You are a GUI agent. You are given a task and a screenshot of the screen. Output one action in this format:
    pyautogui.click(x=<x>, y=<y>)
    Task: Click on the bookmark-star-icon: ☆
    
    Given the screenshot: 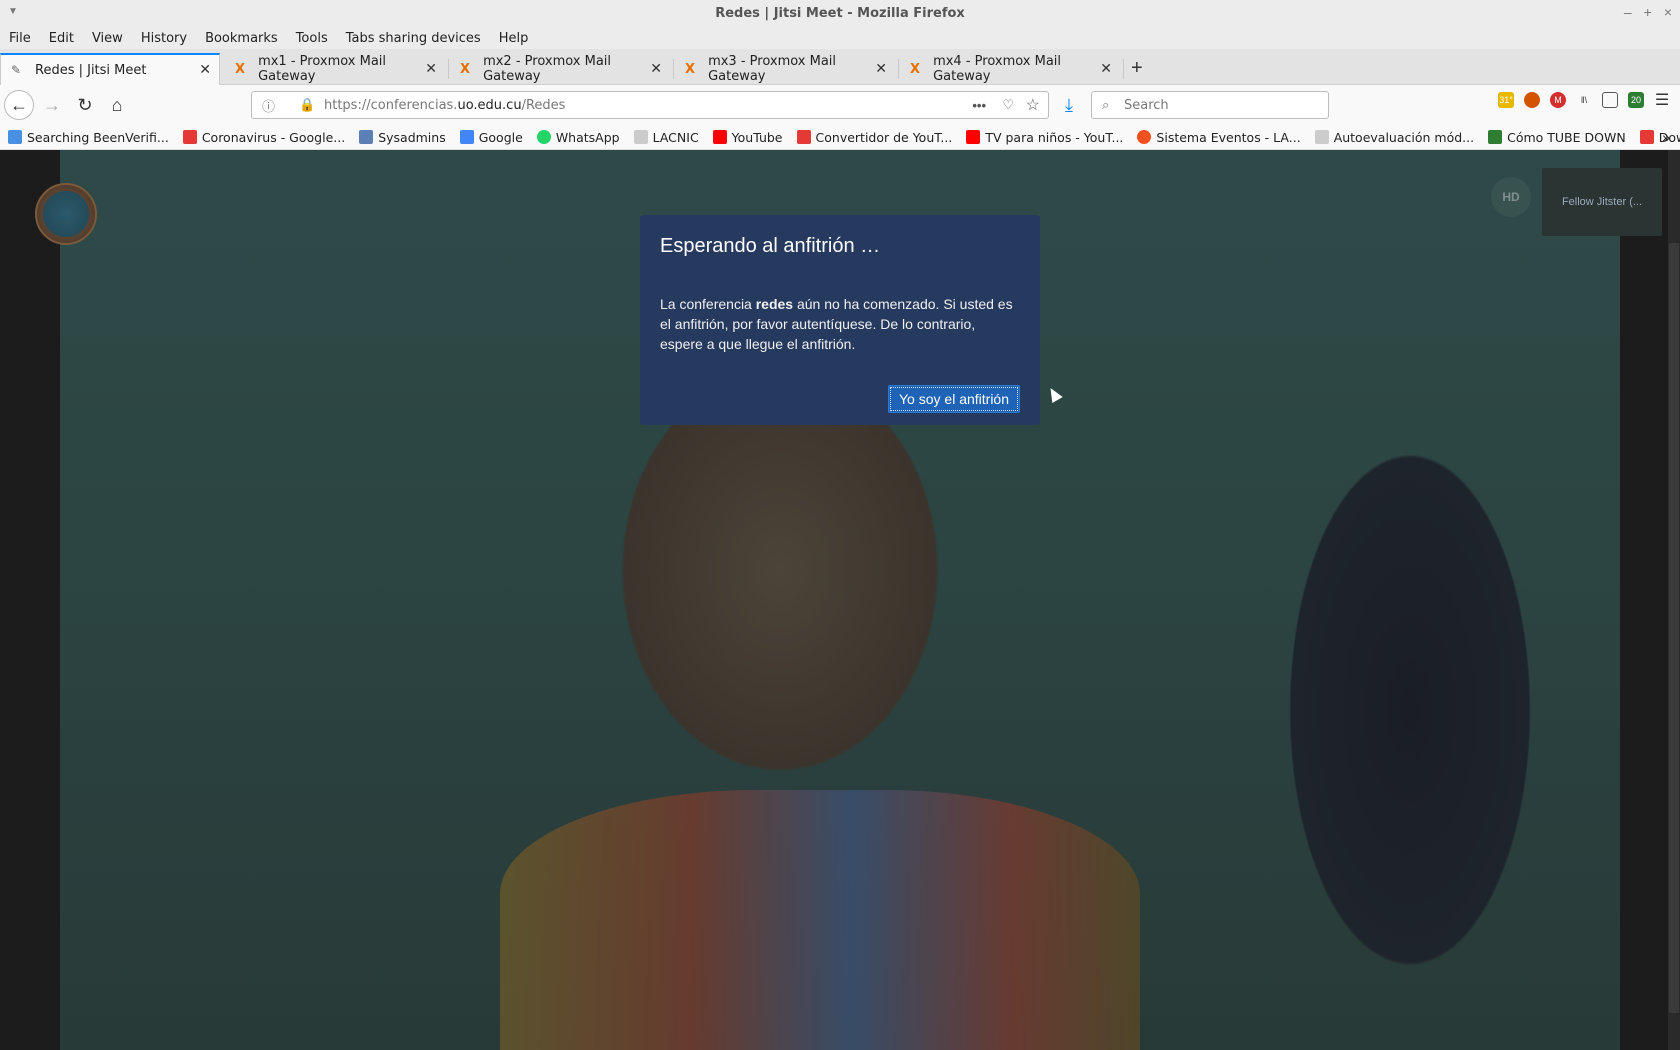 What is the action you would take?
    pyautogui.click(x=1033, y=105)
    